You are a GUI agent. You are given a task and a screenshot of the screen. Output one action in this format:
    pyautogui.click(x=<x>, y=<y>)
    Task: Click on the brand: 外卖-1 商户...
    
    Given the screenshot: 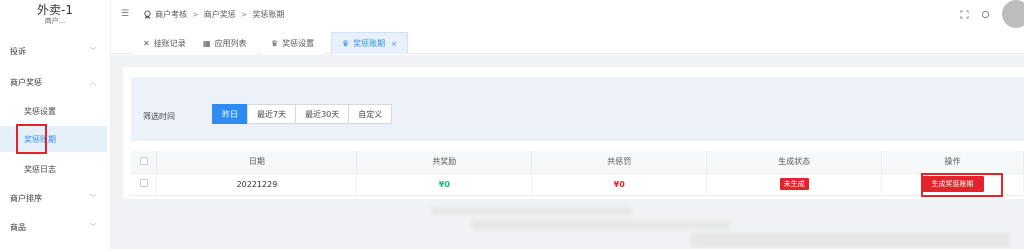 What is the action you would take?
    pyautogui.click(x=55, y=18)
    